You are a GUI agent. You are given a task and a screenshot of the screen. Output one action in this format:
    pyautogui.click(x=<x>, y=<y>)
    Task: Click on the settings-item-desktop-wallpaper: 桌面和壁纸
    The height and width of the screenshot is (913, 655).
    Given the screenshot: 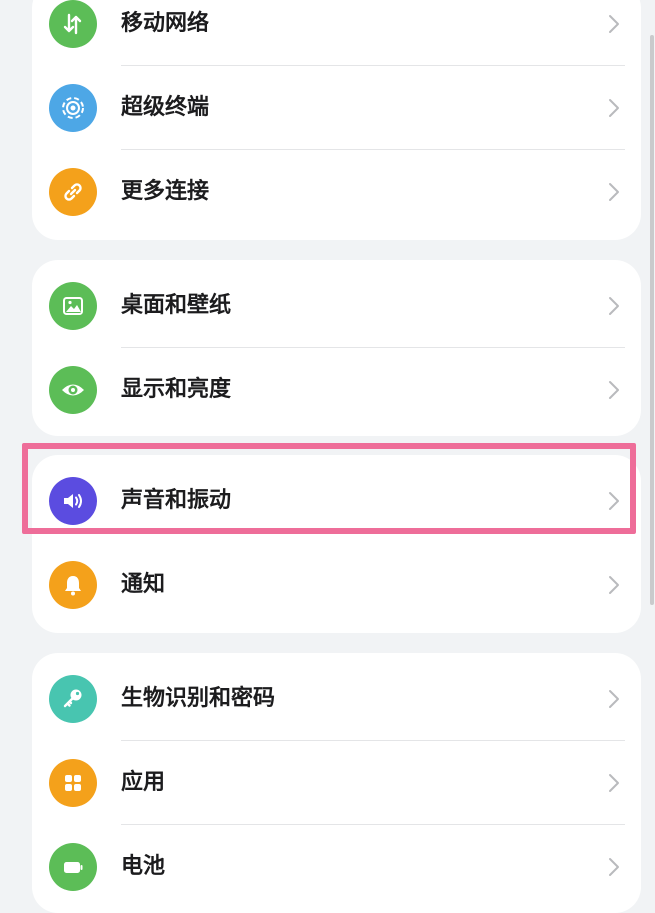 What is the action you would take?
    pyautogui.click(x=336, y=306)
    